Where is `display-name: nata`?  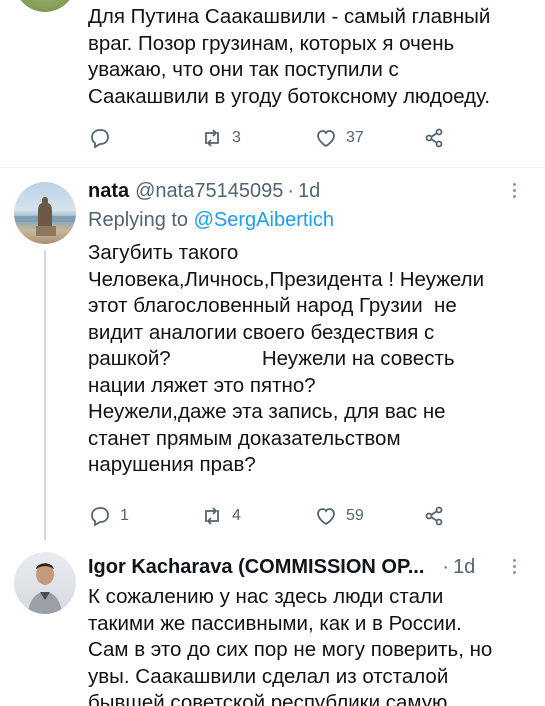
display-name: nata is located at coordinates (108, 191).